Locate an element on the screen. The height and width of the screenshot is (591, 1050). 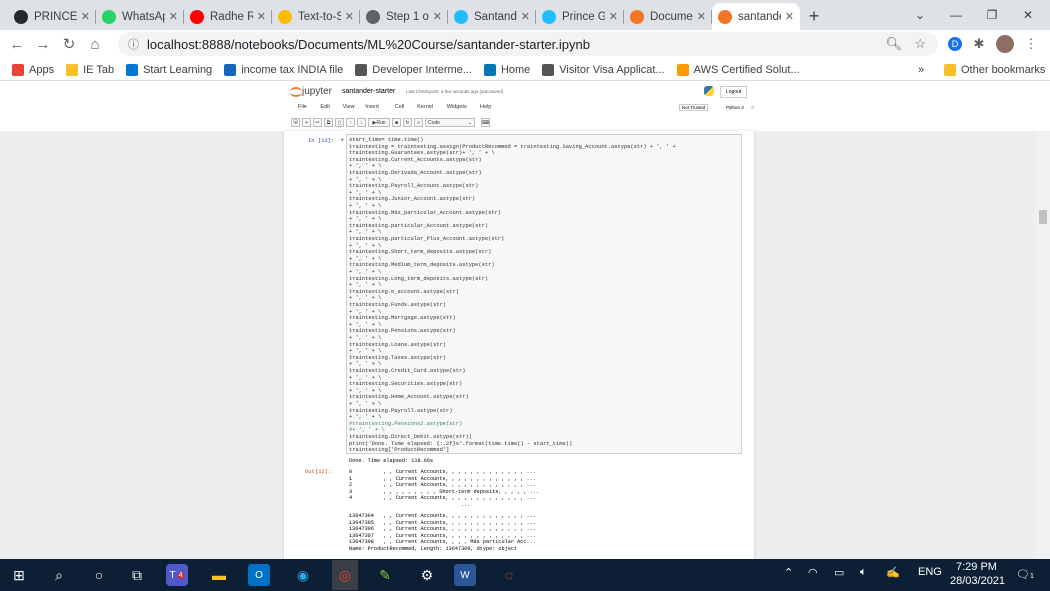
browser-tab: santande ✕ is located at coordinates (756, 16).